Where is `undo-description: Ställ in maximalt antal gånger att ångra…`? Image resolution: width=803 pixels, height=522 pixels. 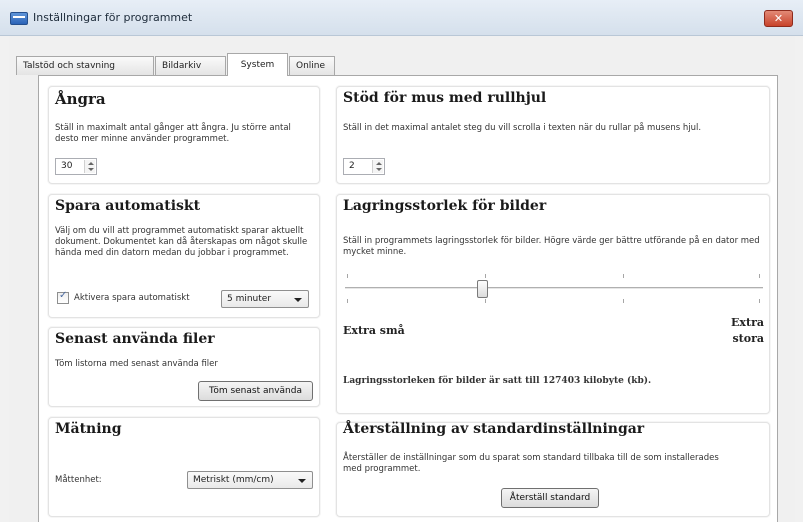
undo-description: Ställ in maximalt antal gånger att ångra… is located at coordinates (173, 133).